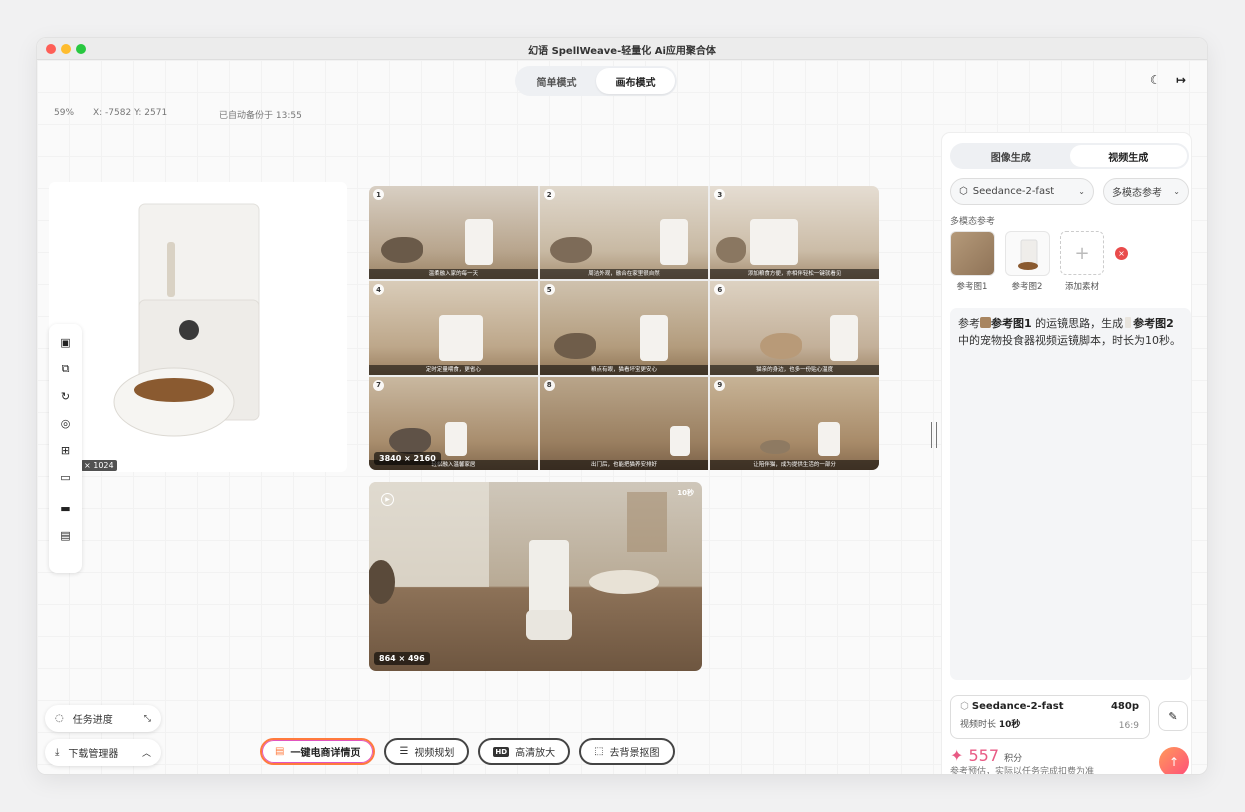  Describe the element at coordinates (634, 753) in the screenshot. I see `action-label: 去背景抠图` at that location.